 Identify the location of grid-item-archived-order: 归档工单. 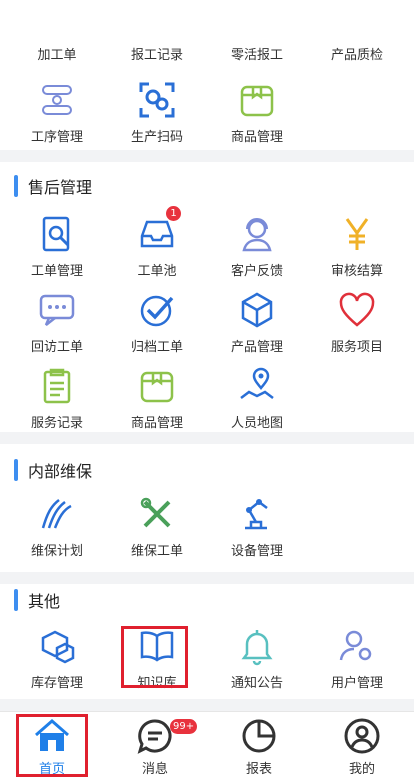
(157, 322).